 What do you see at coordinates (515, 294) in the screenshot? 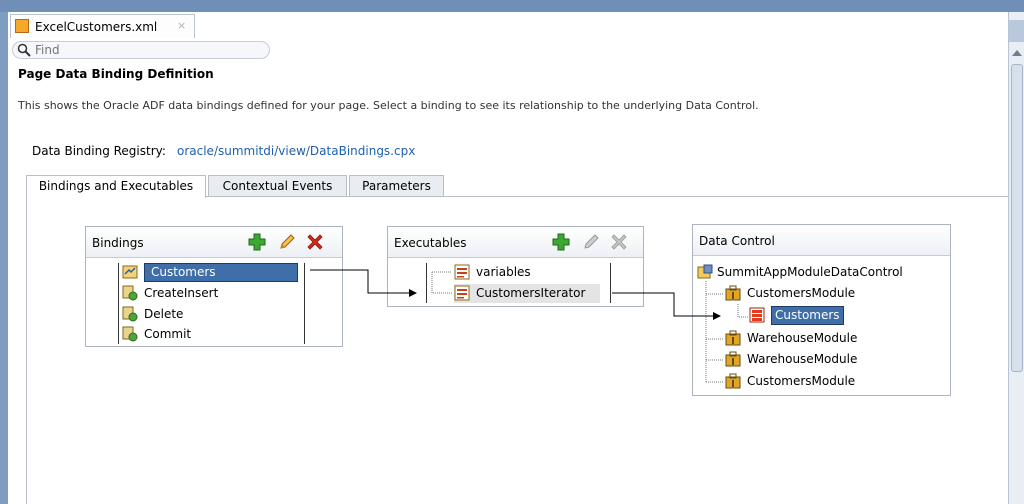
I see `binding-relationship-arrows` at bounding box center [515, 294].